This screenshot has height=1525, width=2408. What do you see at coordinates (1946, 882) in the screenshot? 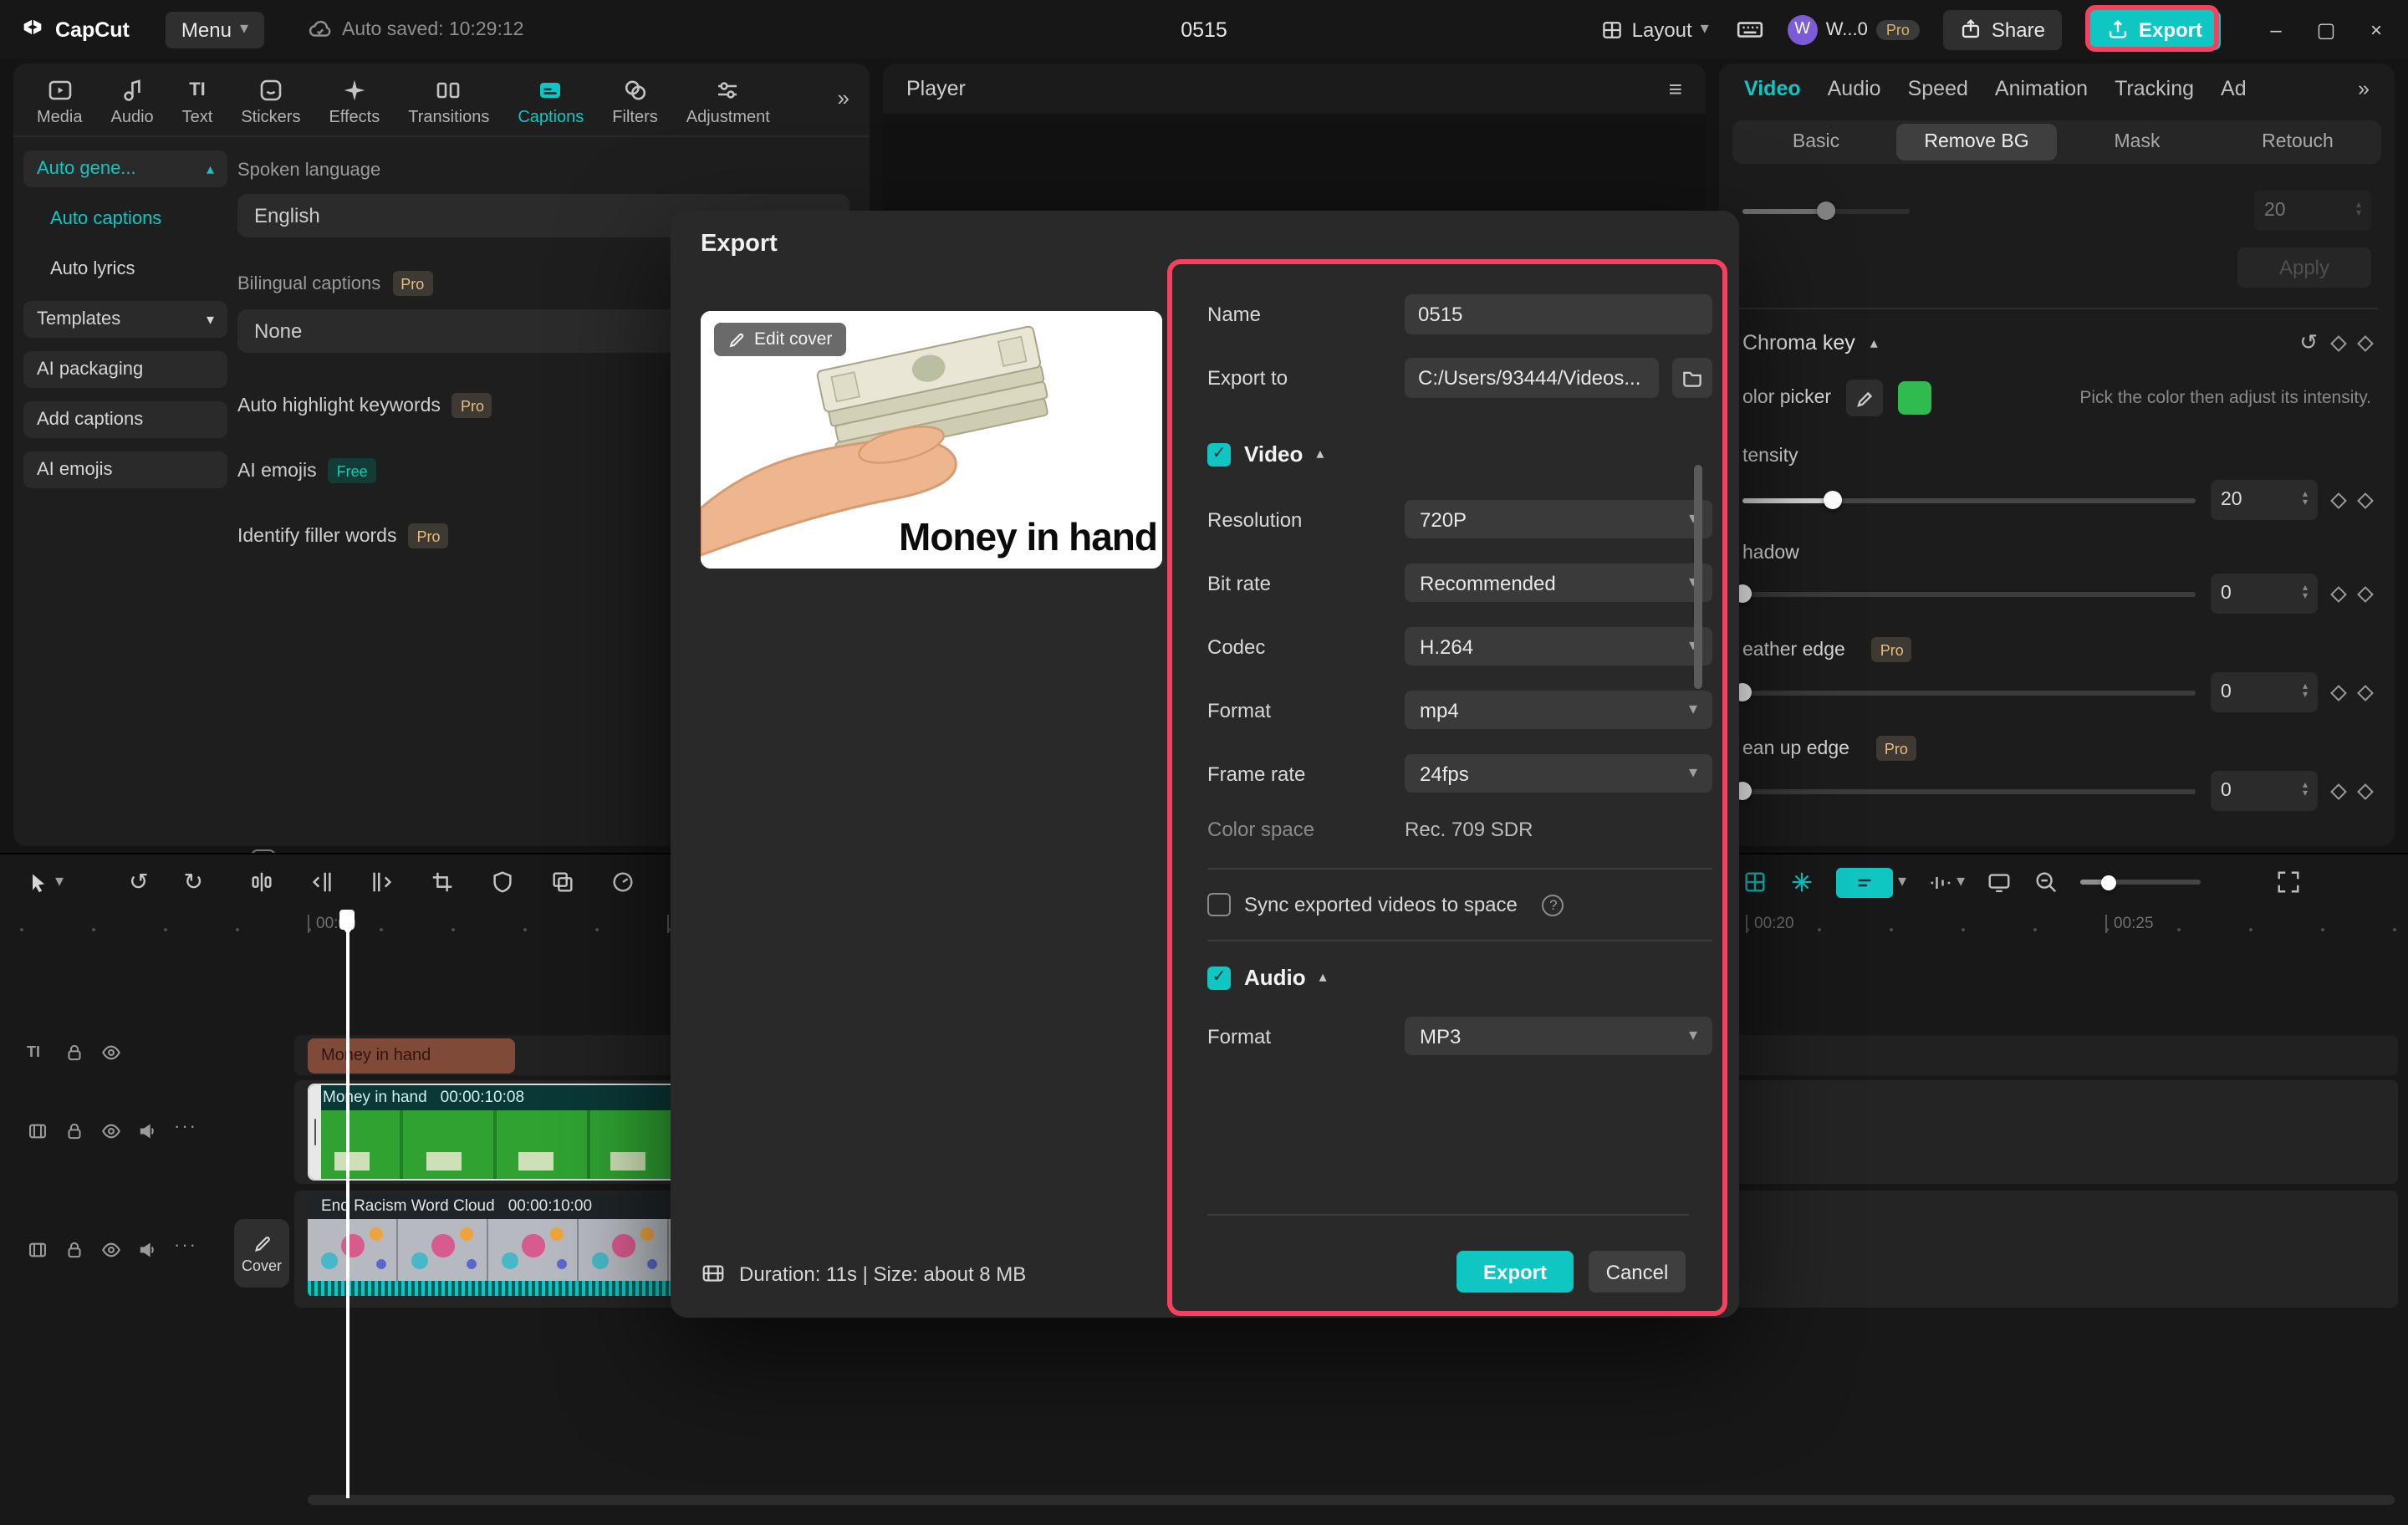
I see `audio-waveform-button: ▾` at bounding box center [1946, 882].